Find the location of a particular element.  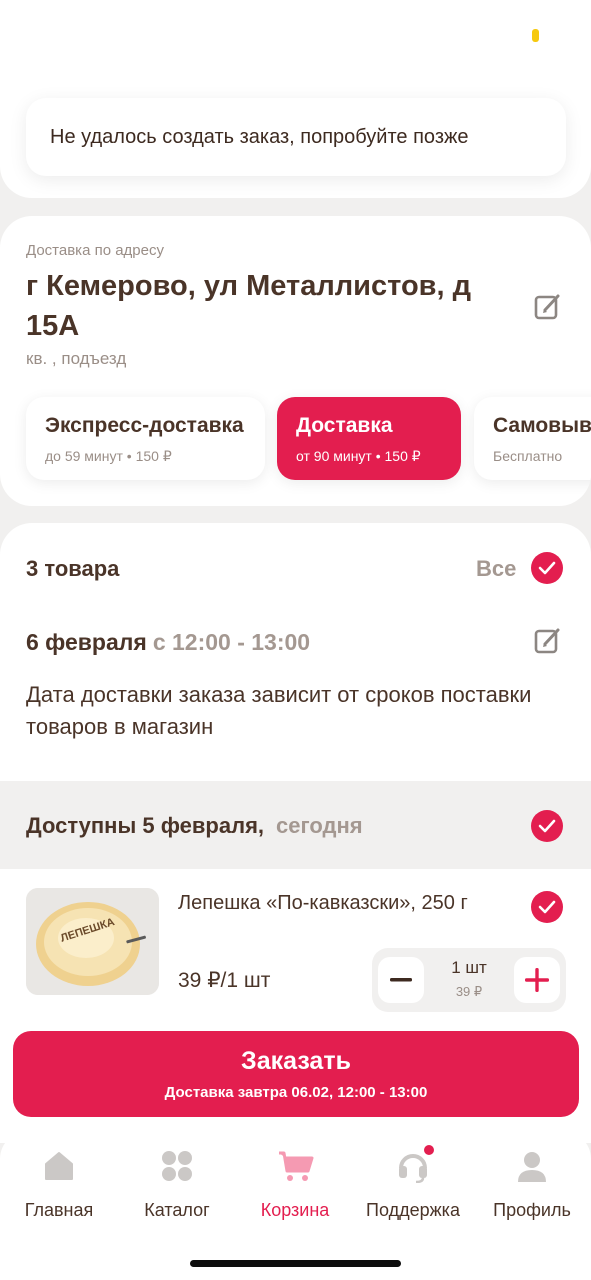

product-price: 39 ₽/1 шт is located at coordinates (224, 980).